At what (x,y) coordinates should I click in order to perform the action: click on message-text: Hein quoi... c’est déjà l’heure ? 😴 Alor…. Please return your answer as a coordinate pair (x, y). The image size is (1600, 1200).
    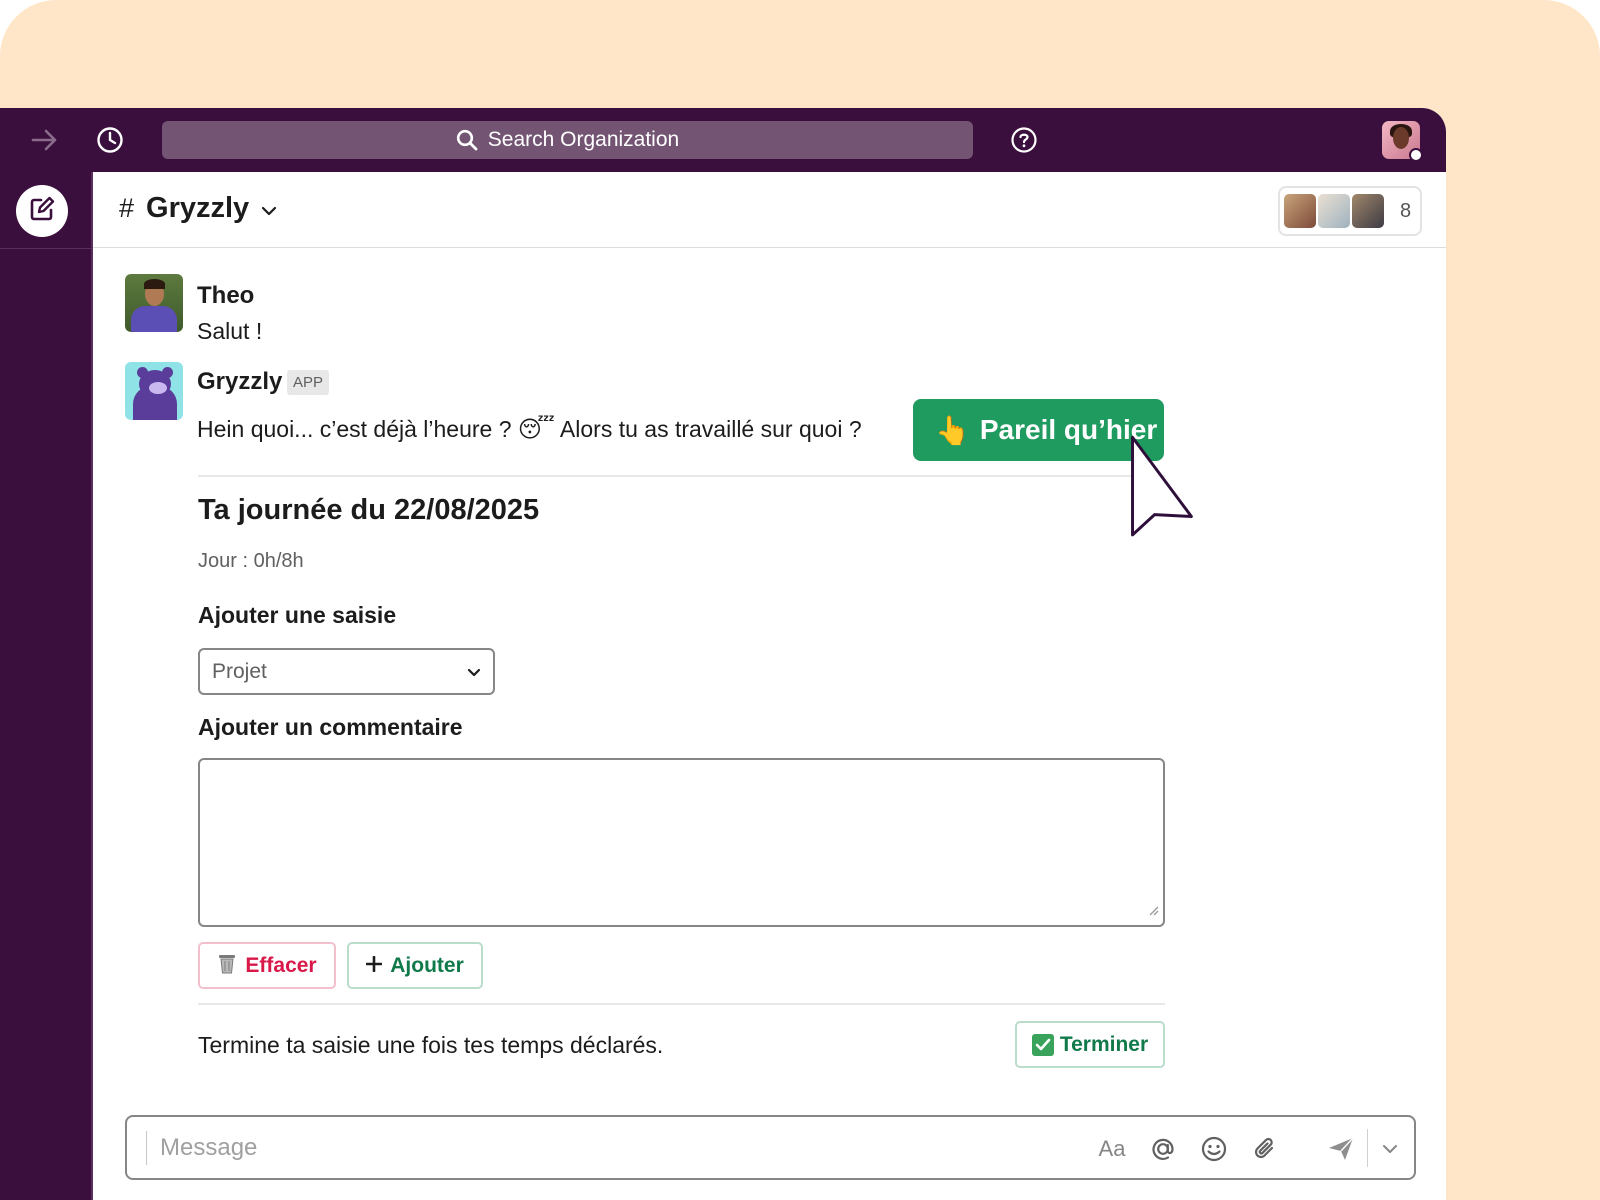
    Looking at the image, I should click on (529, 429).